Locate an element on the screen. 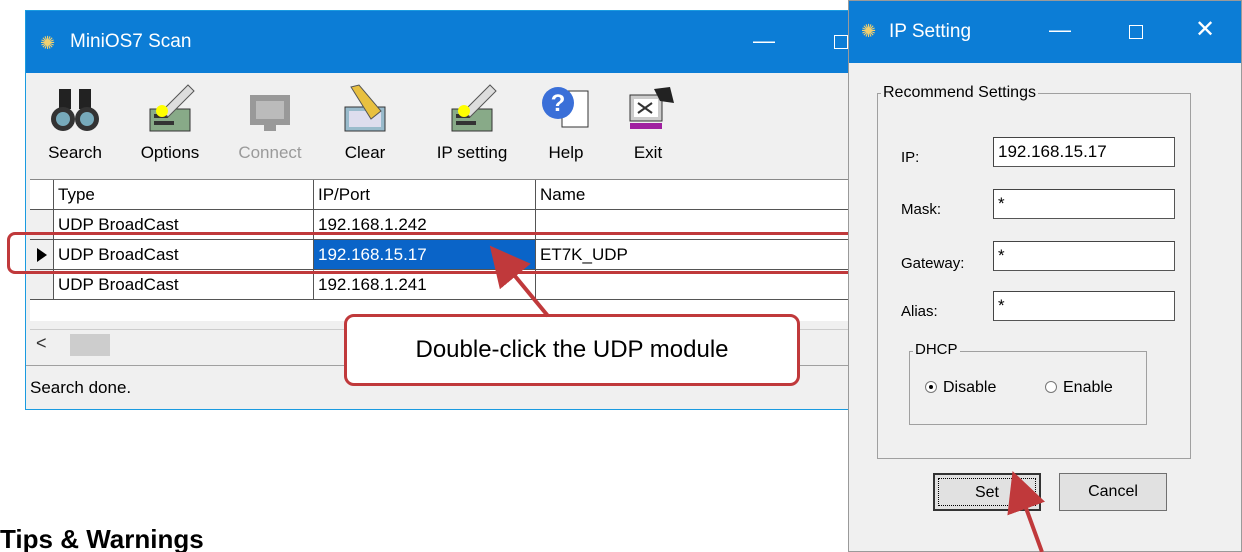 This screenshot has width=1242, height=552. header-ip-port: IP/Port is located at coordinates (425, 195).